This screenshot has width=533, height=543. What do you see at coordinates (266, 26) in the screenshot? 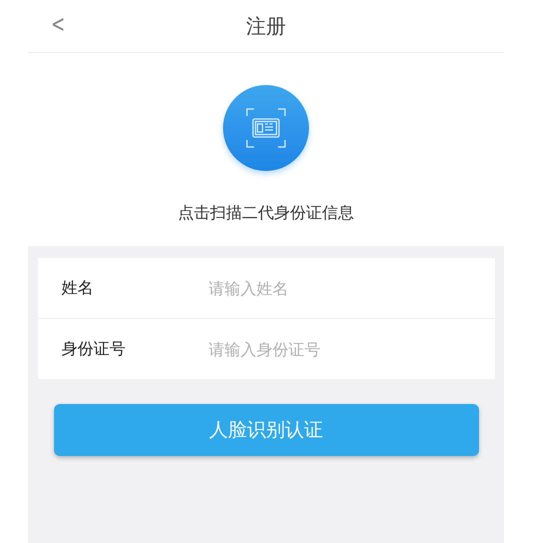
I see `page-title: 注册` at bounding box center [266, 26].